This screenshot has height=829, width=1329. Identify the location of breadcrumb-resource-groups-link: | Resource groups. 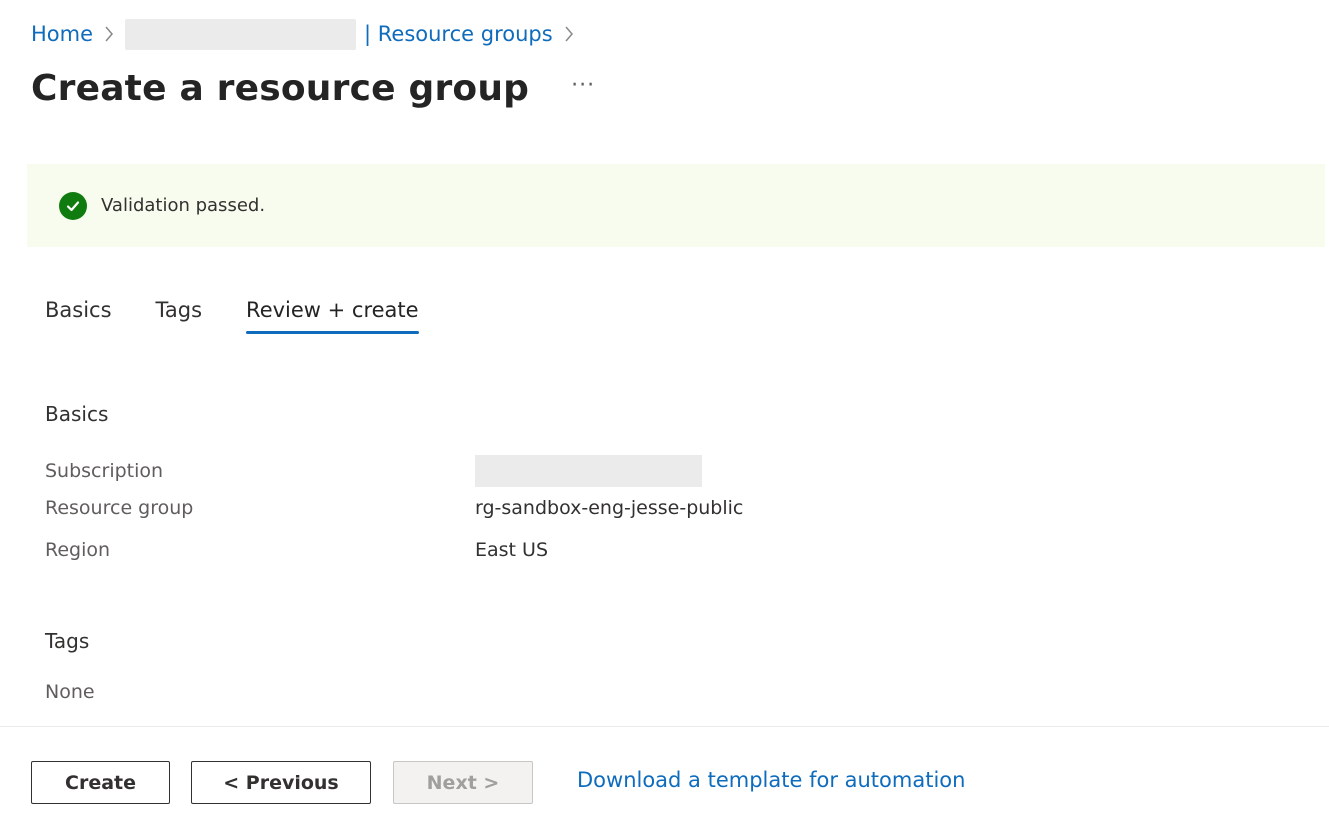
(458, 34).